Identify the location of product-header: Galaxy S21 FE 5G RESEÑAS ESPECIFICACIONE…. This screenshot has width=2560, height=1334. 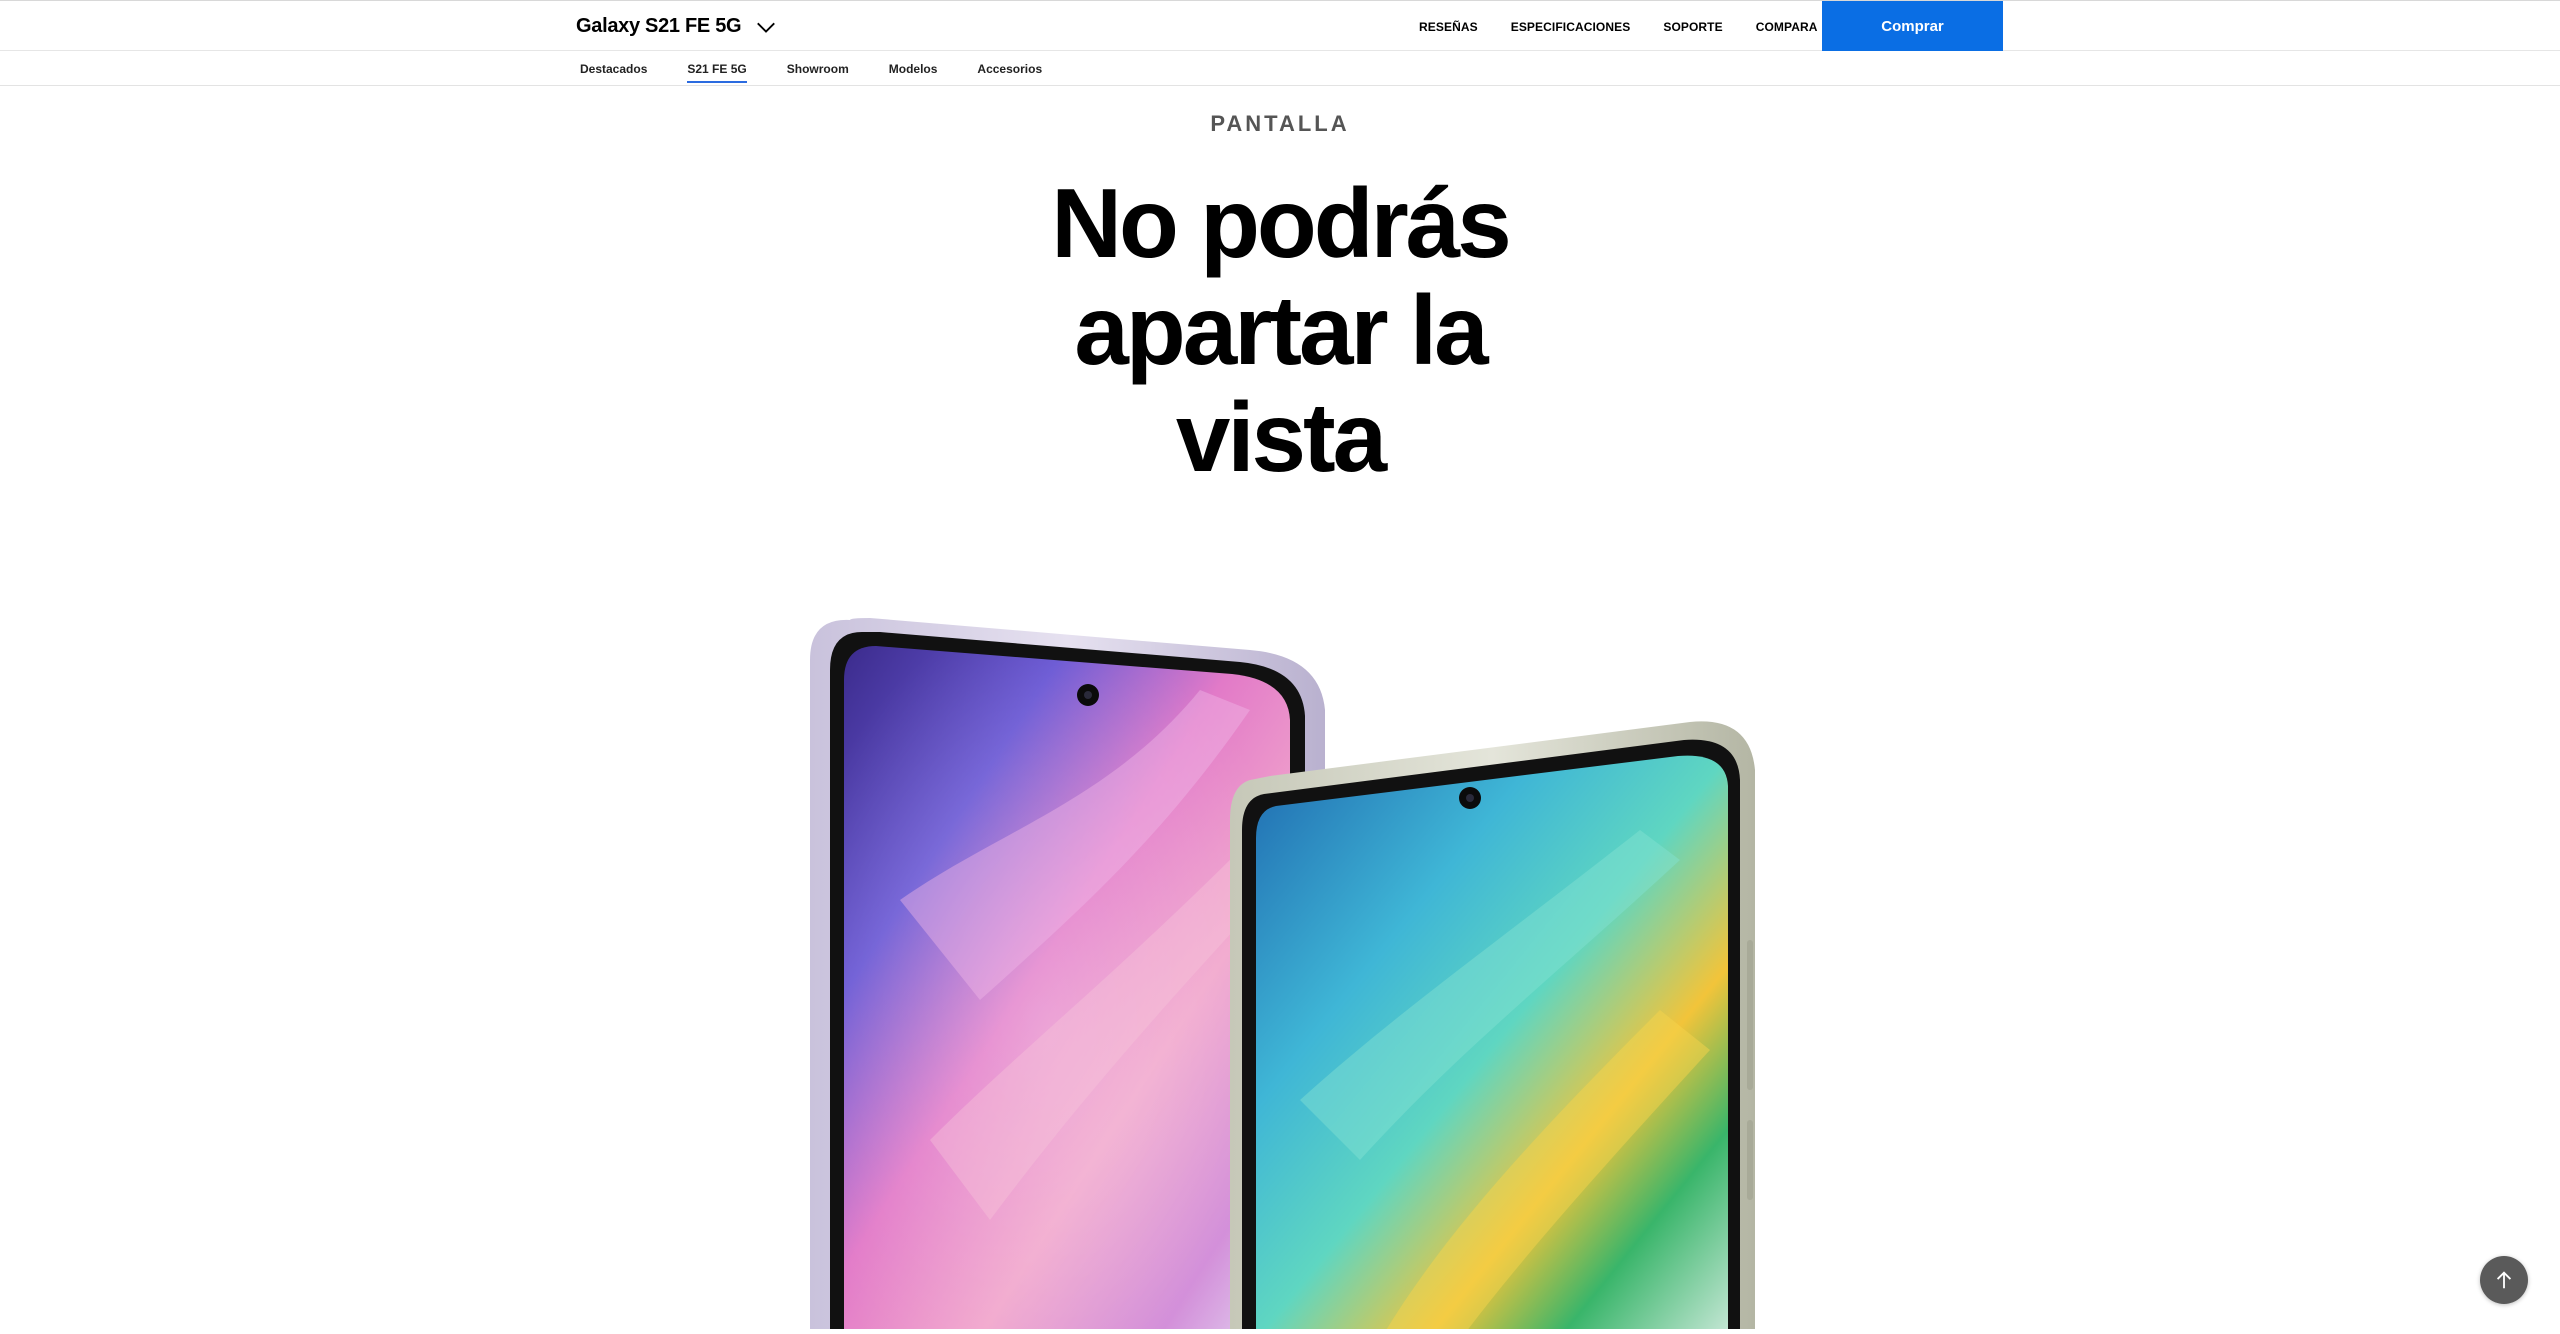
(1280, 25).